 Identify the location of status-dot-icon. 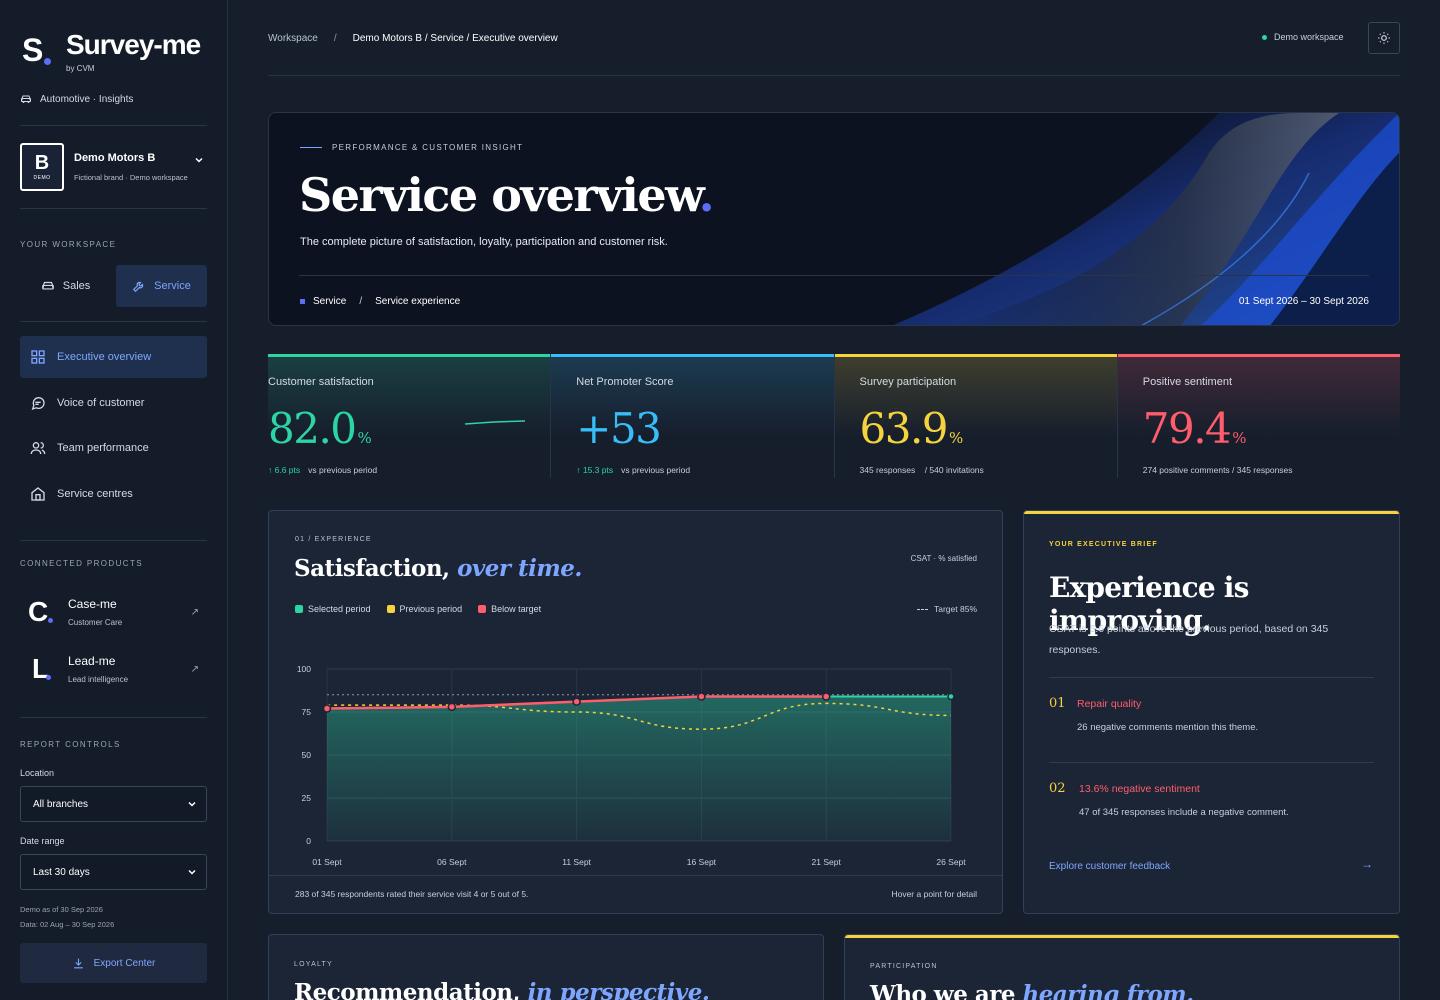
(1264, 37).